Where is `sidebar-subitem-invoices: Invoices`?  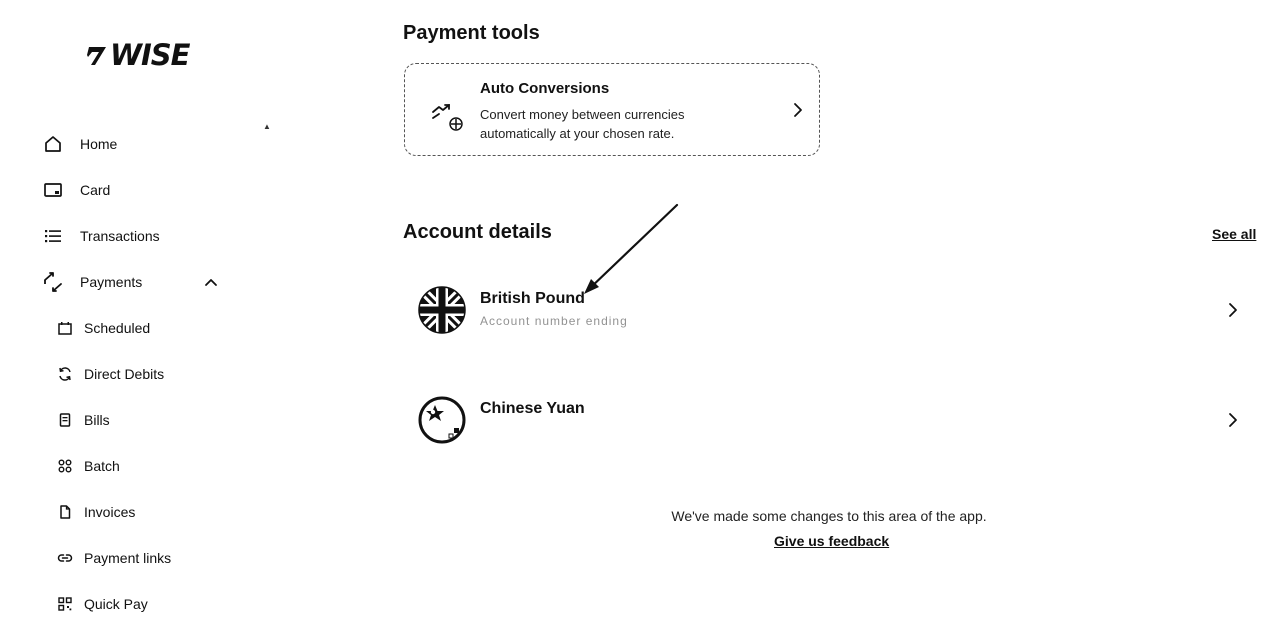
sidebar-subitem-invoices: Invoices is located at coordinates (95, 512).